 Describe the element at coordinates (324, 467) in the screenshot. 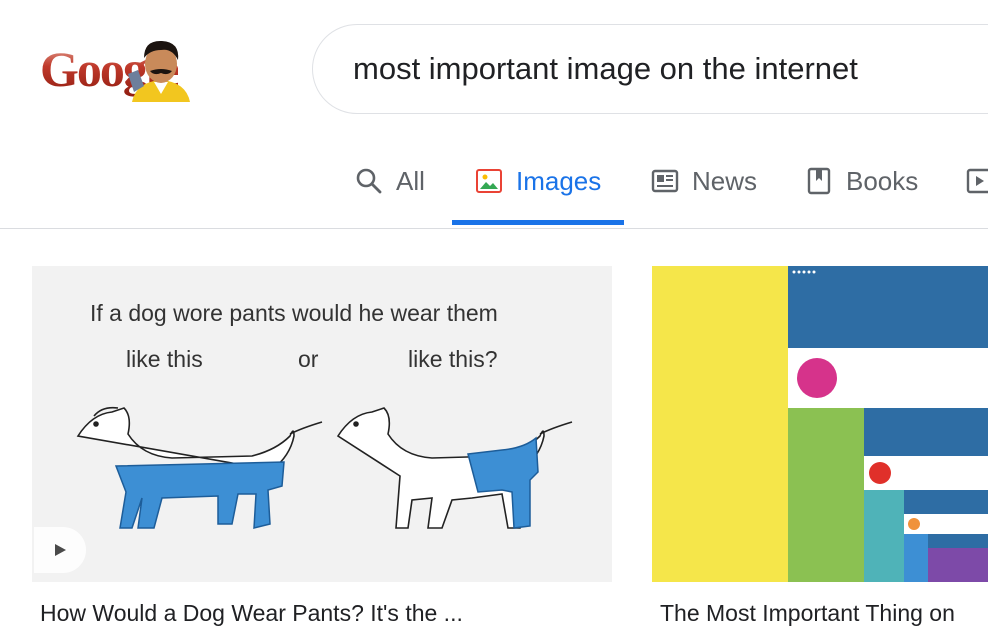

I see `dog-illustration` at that location.